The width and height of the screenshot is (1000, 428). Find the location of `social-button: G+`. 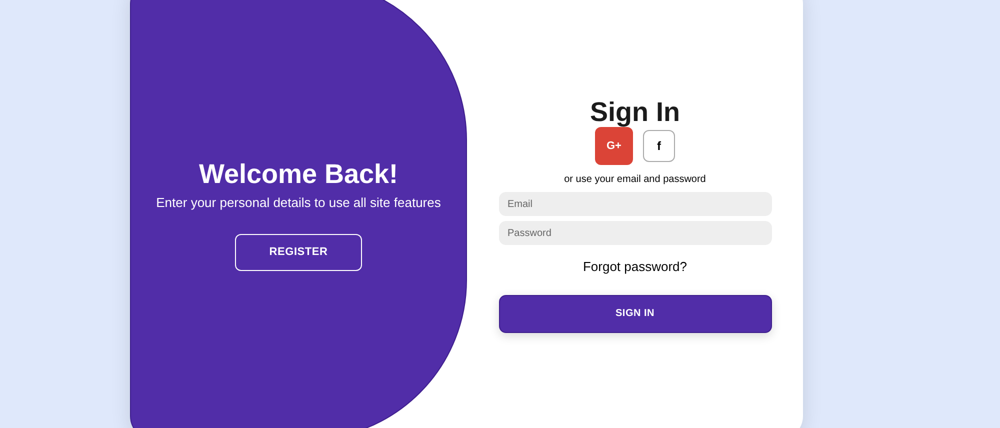

social-button: G+ is located at coordinates (614, 146).